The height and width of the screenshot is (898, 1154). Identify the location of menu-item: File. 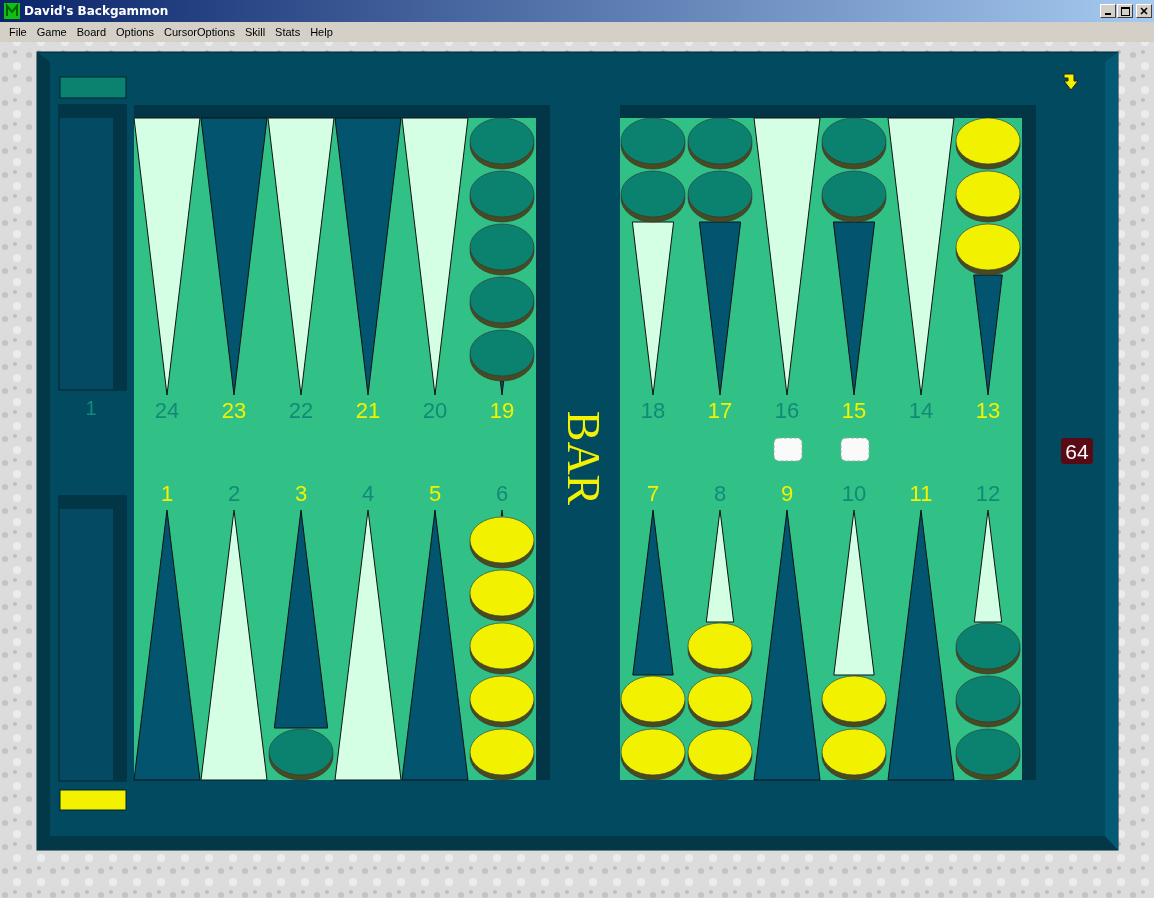
(18, 32).